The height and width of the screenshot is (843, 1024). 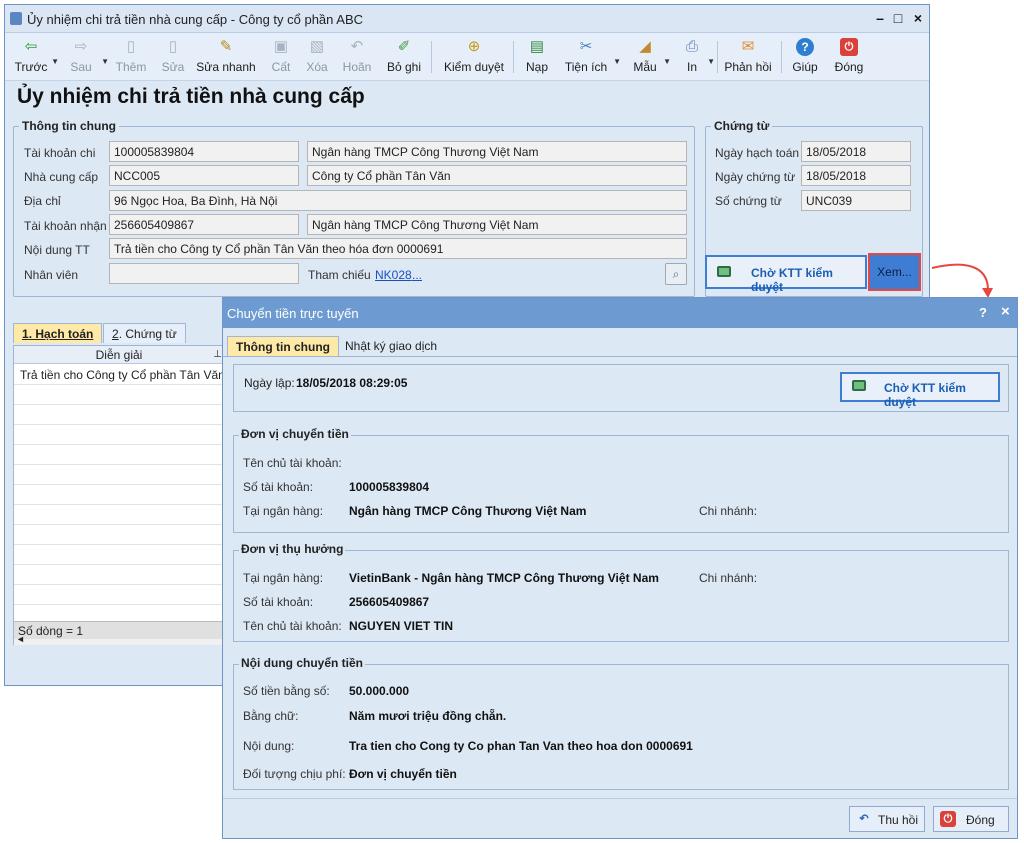 I want to click on power-icon: ⏻, so click(x=849, y=47).